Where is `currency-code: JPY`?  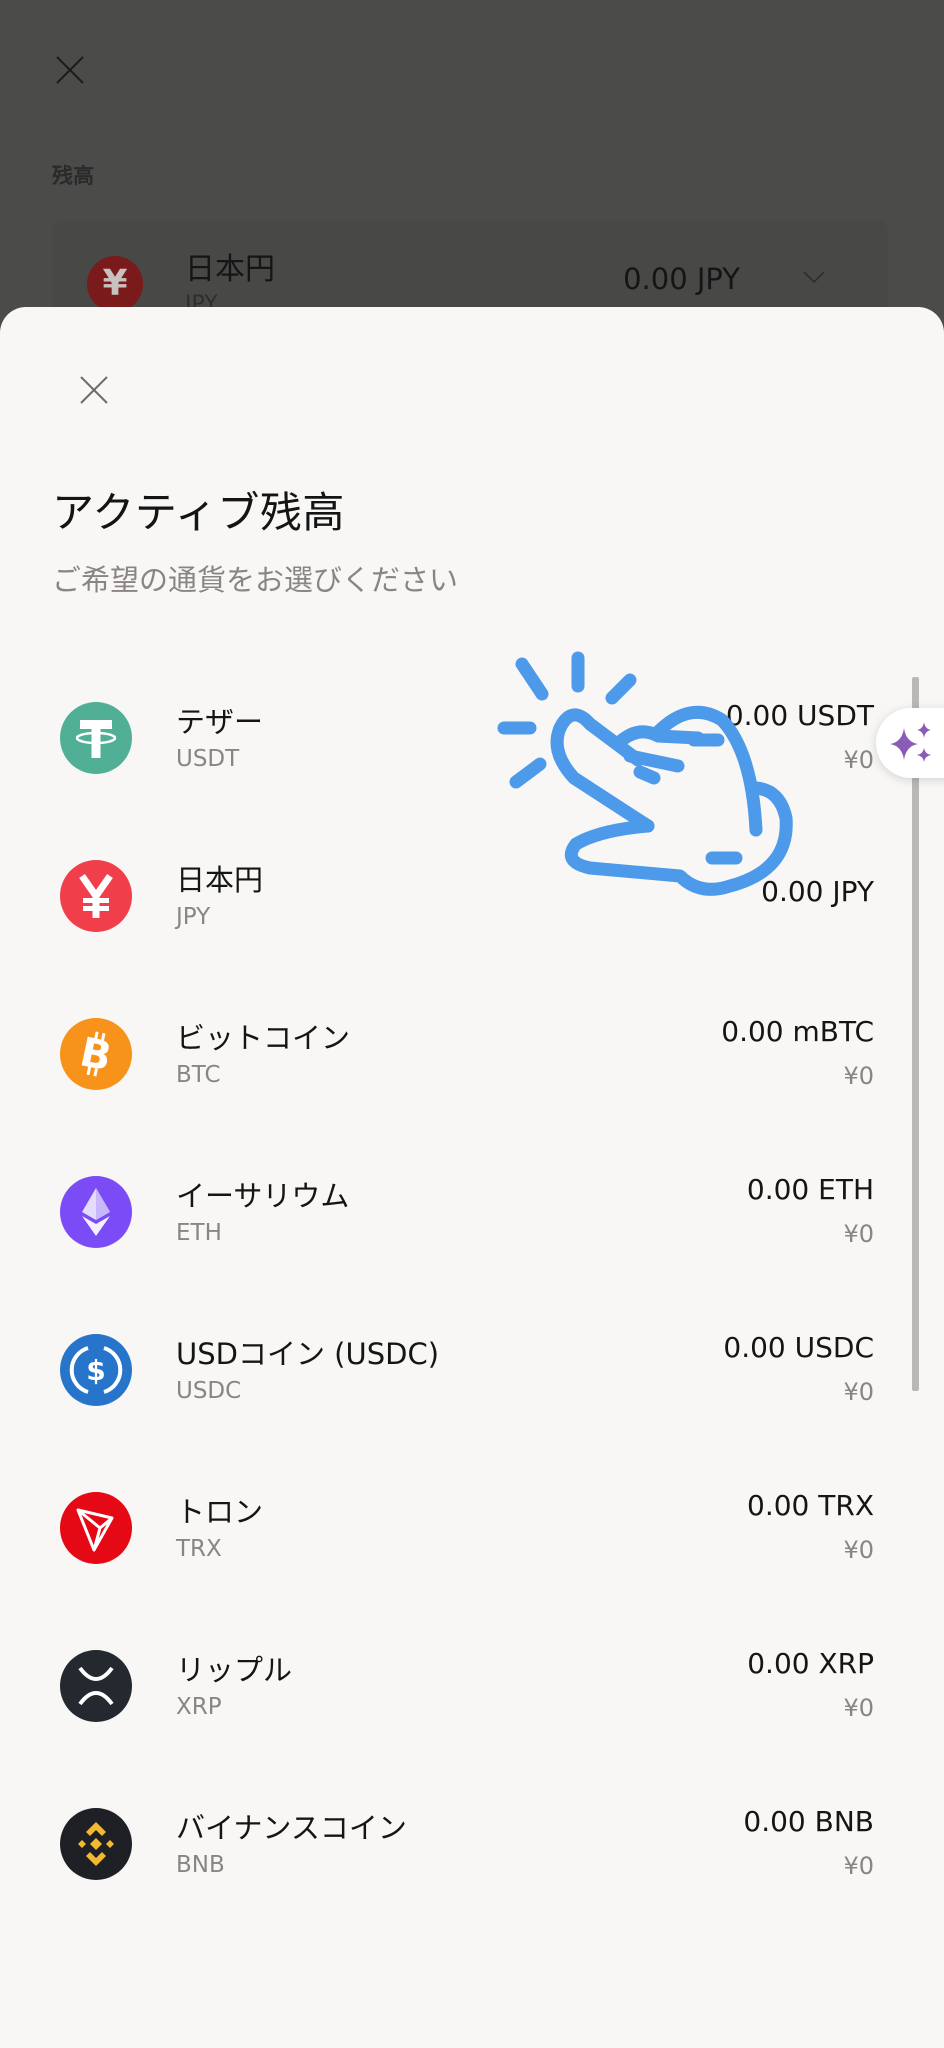
currency-code: JPY is located at coordinates (193, 917).